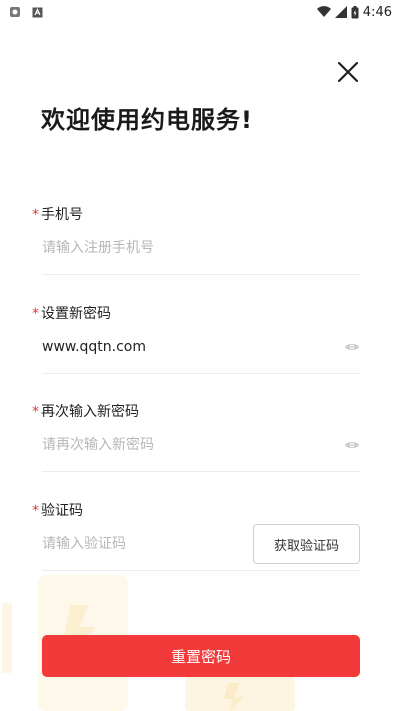 This screenshot has width=400, height=711. I want to click on wifi-icon, so click(323, 12).